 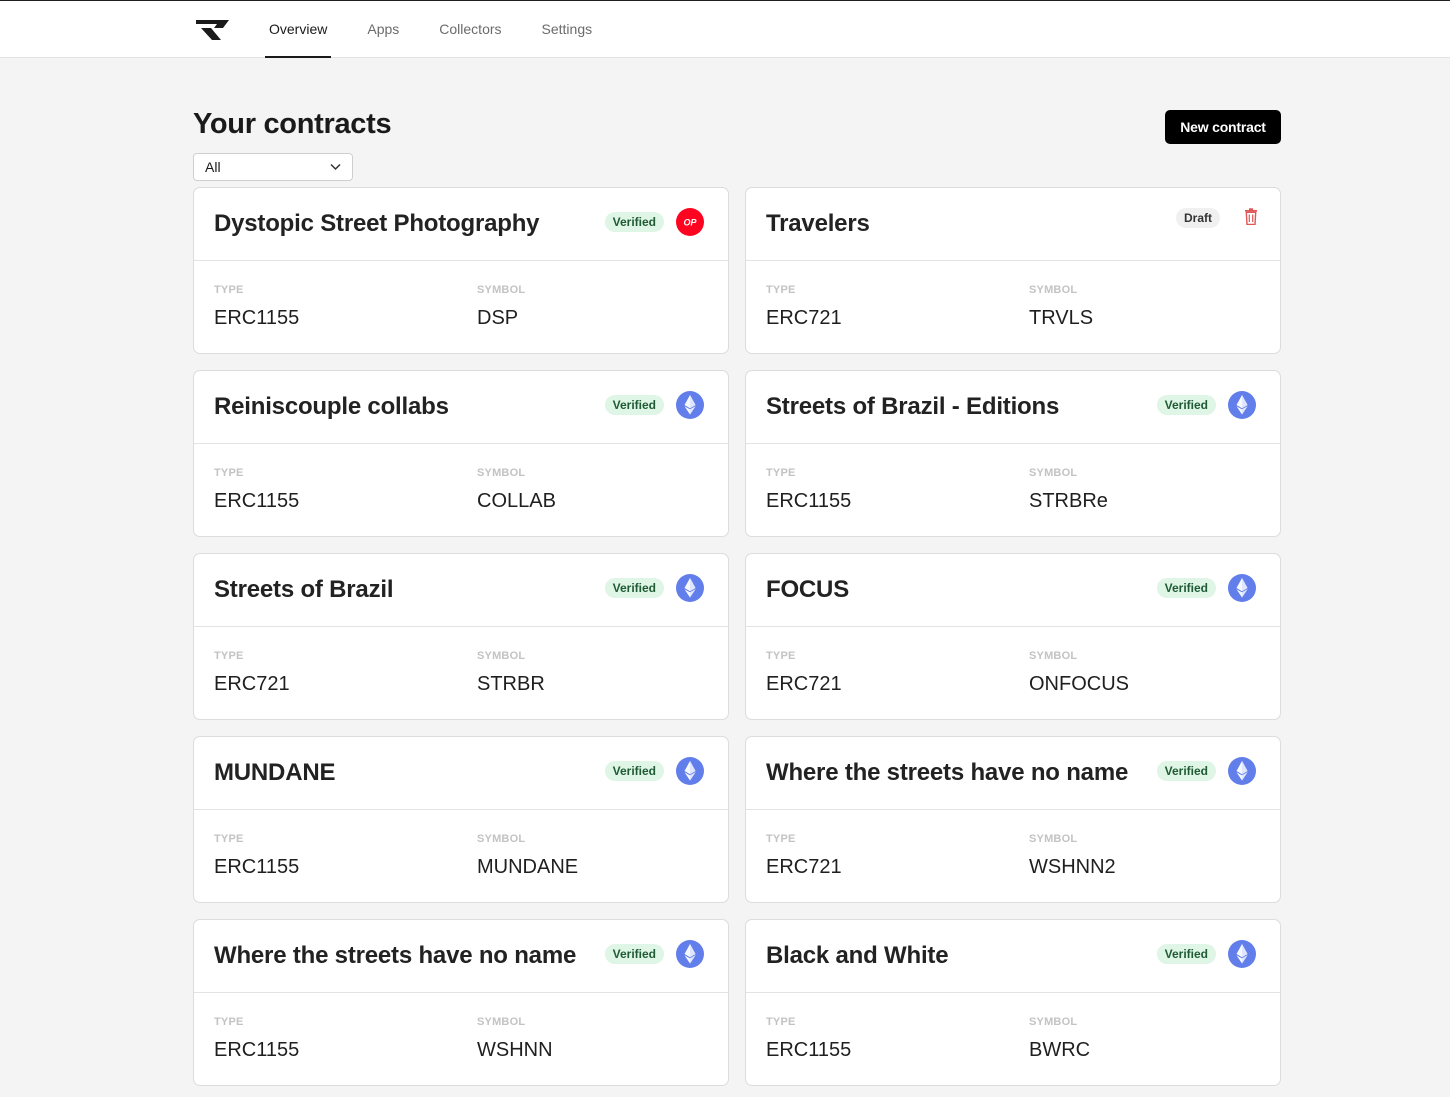 What do you see at coordinates (567, 29) in the screenshot?
I see `nav-tab-settings: Settings` at bounding box center [567, 29].